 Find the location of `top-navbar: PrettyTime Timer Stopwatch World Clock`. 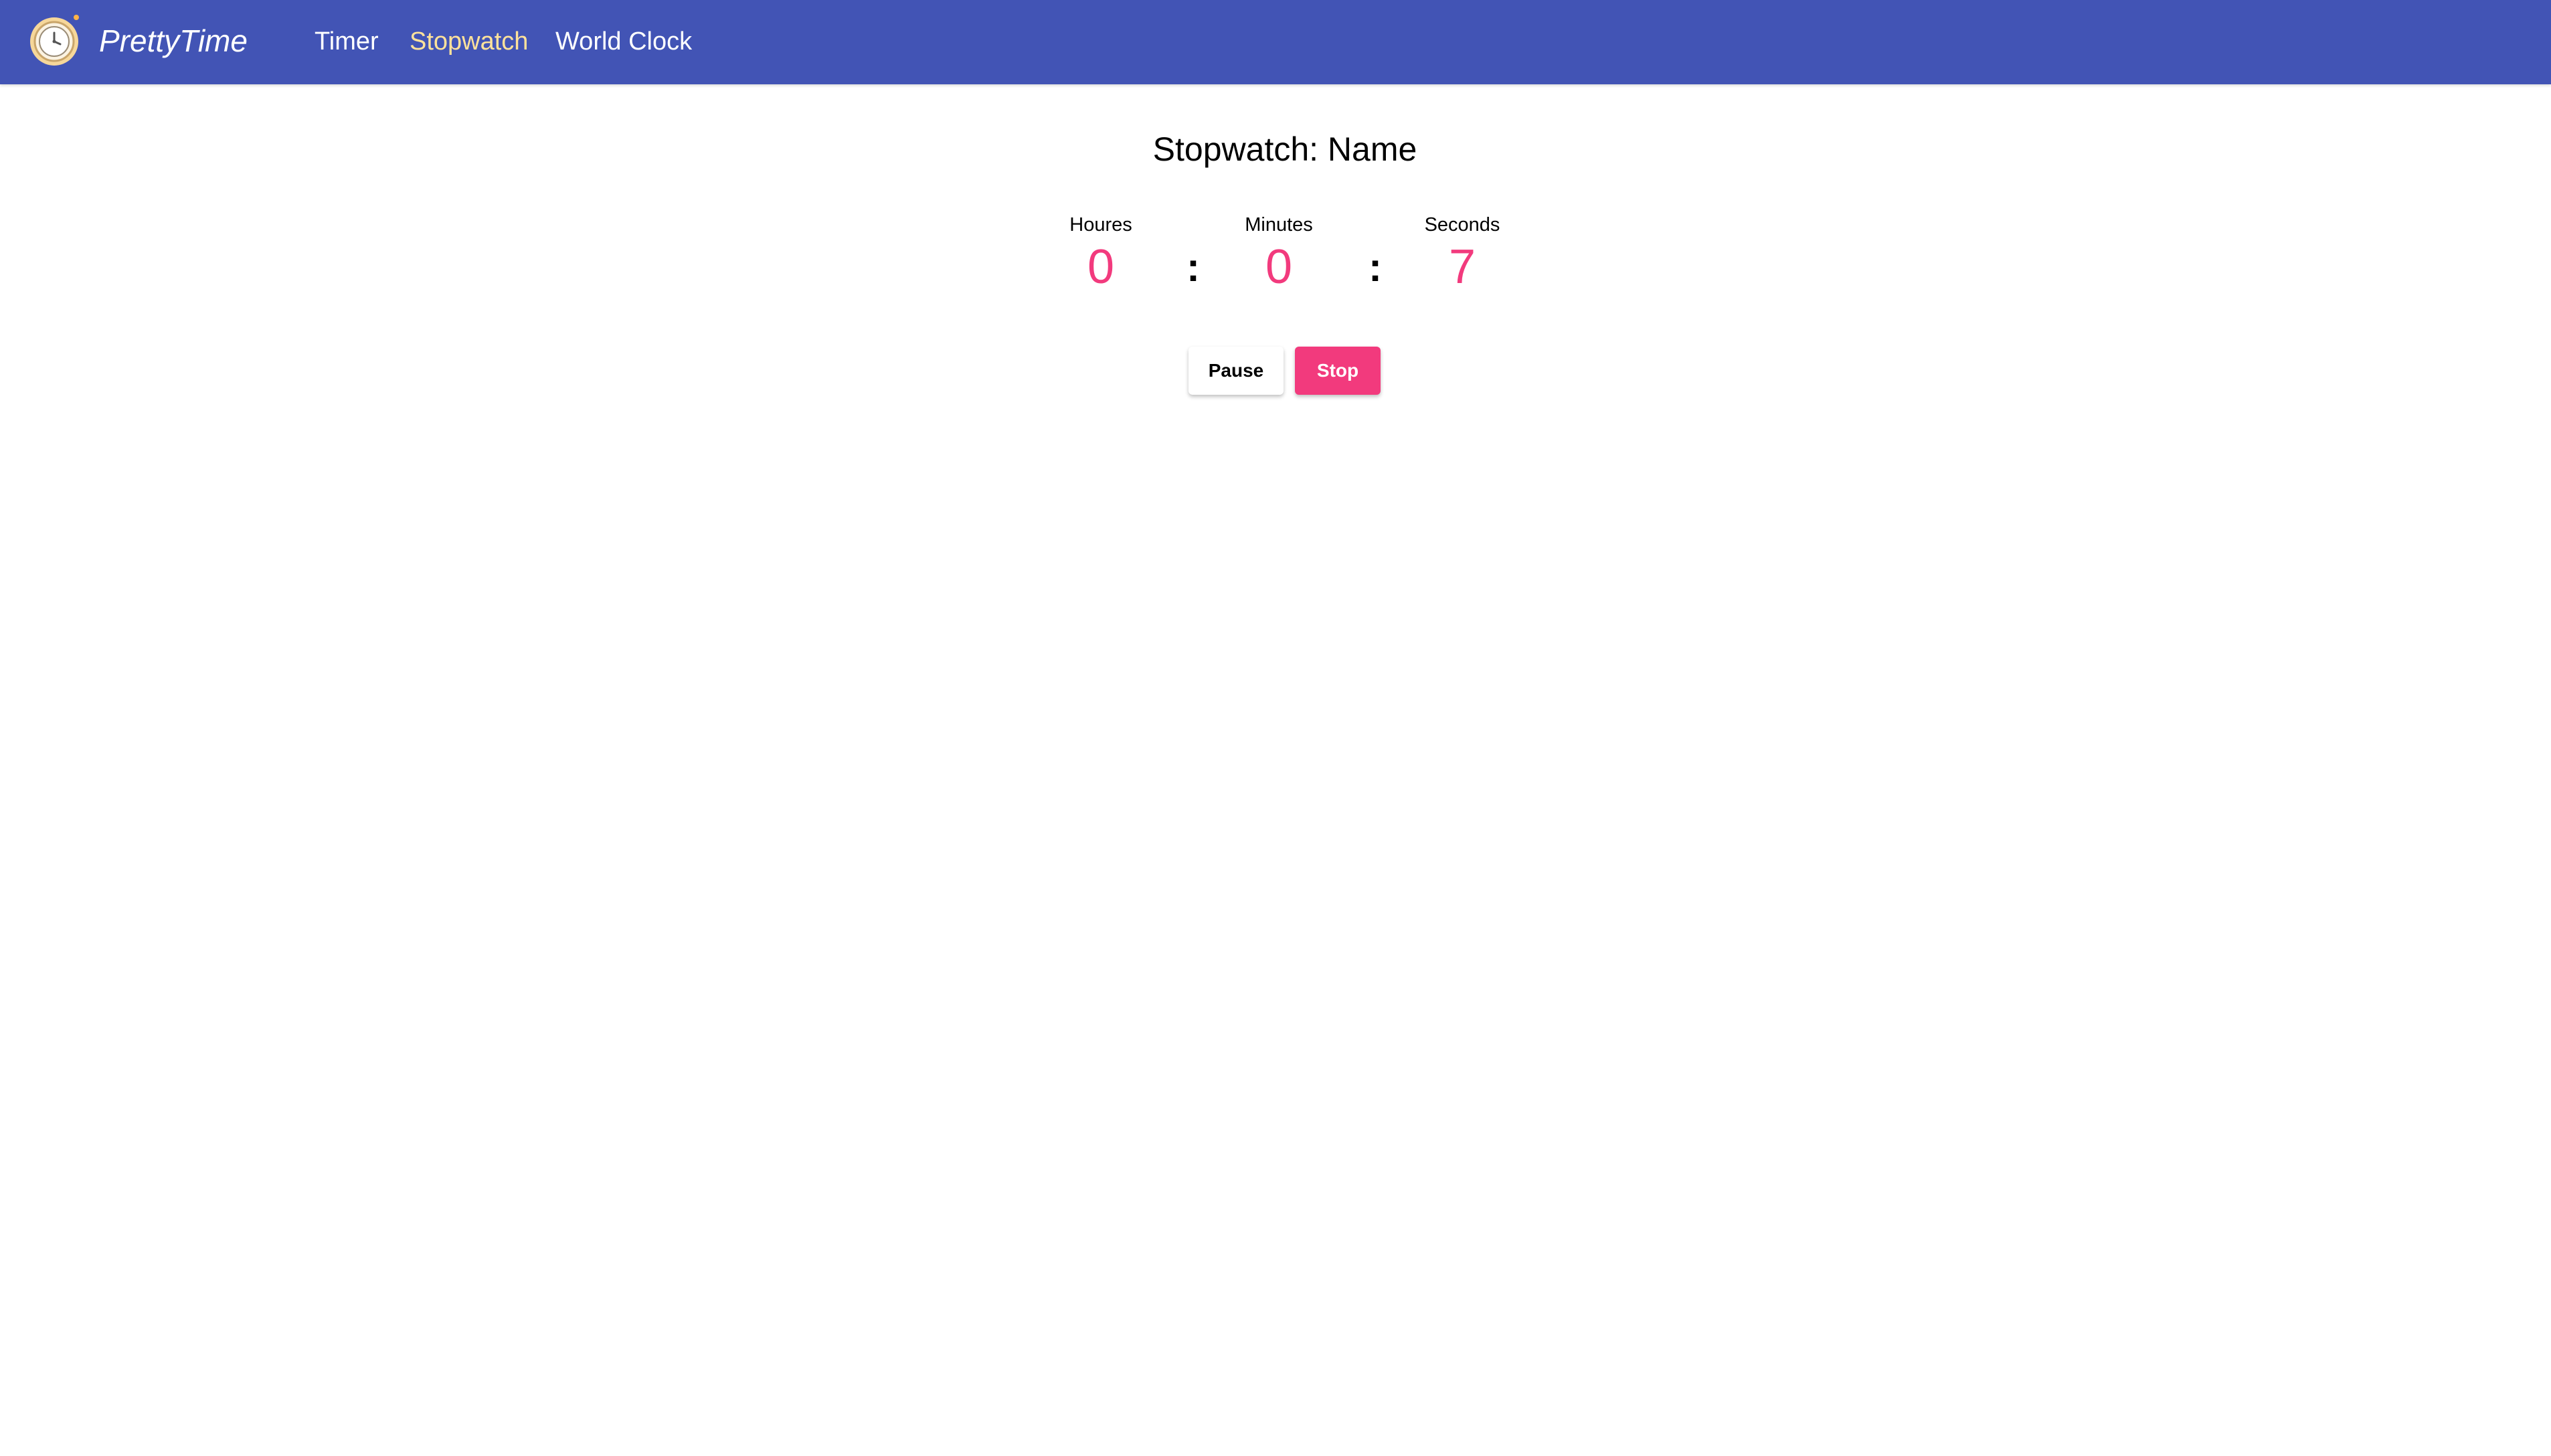

top-navbar: PrettyTime Timer Stopwatch World Clock is located at coordinates (1276, 42).